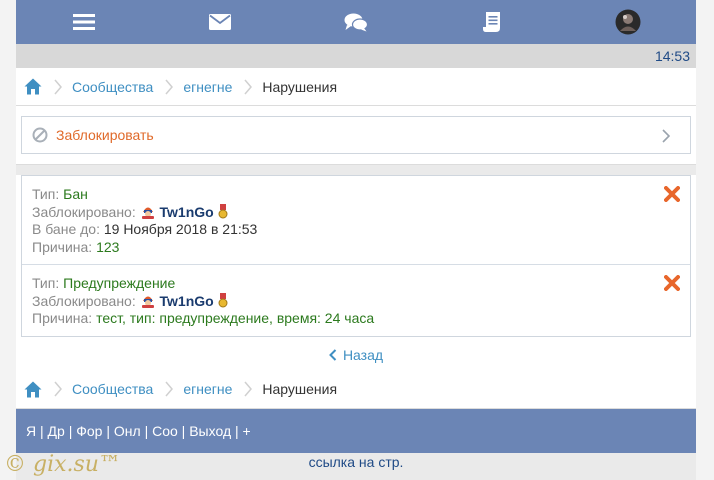 This screenshot has width=714, height=480. I want to click on chat-button, so click(356, 22).